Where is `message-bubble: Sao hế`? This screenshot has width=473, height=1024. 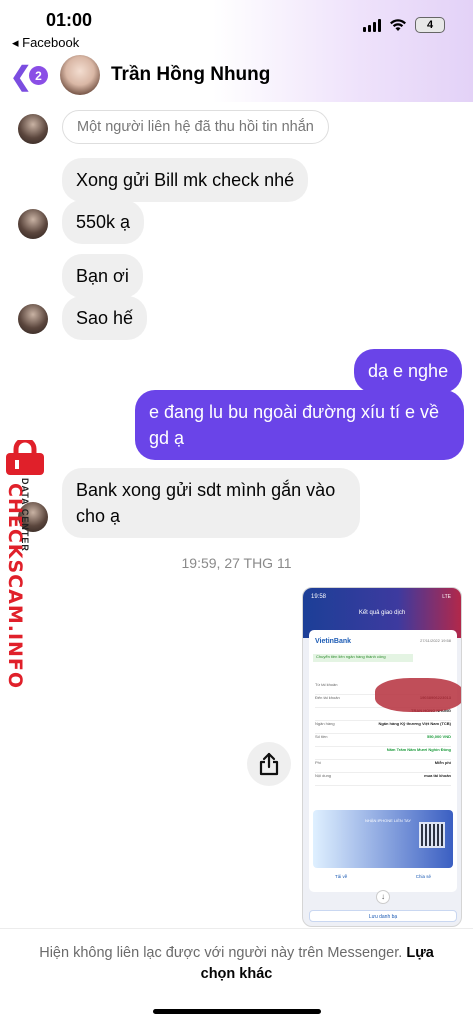 message-bubble: Sao hế is located at coordinates (105, 318).